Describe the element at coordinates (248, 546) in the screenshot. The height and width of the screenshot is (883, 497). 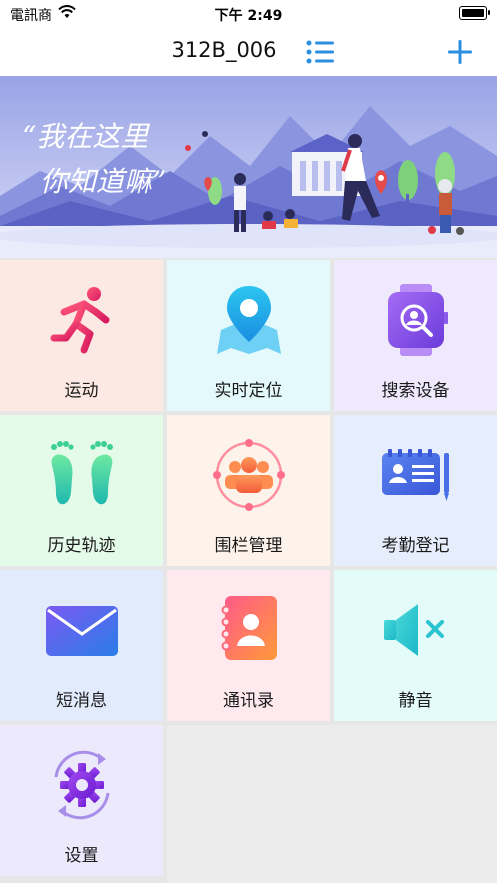
I see `menu-item-label: 围栏管理` at that location.